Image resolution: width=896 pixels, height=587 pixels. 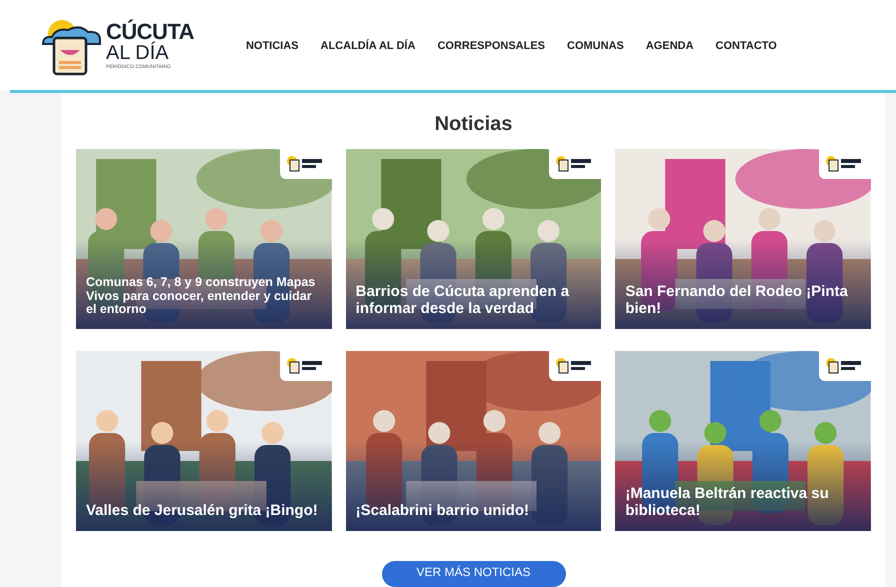 I want to click on nav-link: NOTICIAS, so click(x=272, y=46).